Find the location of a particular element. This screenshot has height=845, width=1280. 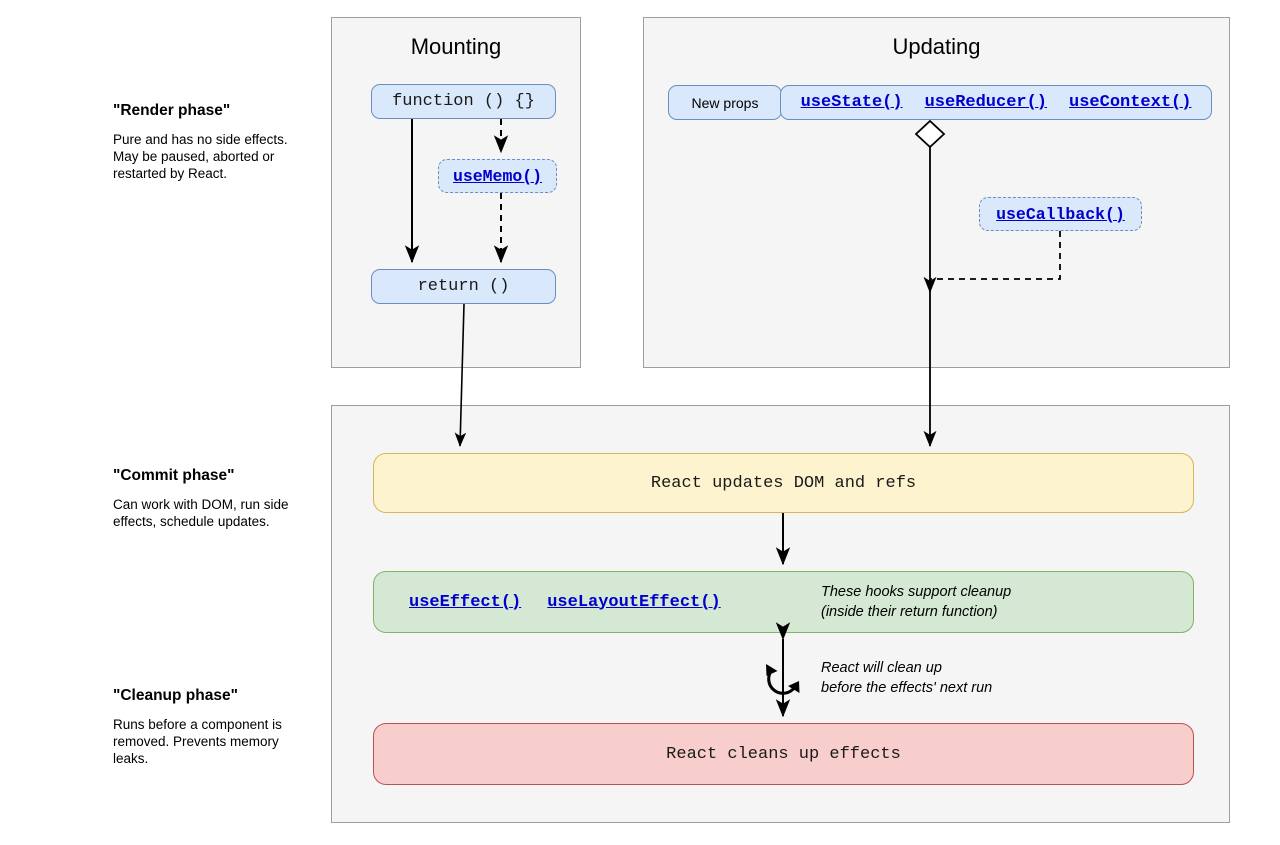

node-update-hooks: useState() useReducer() useContext() is located at coordinates (996, 102).